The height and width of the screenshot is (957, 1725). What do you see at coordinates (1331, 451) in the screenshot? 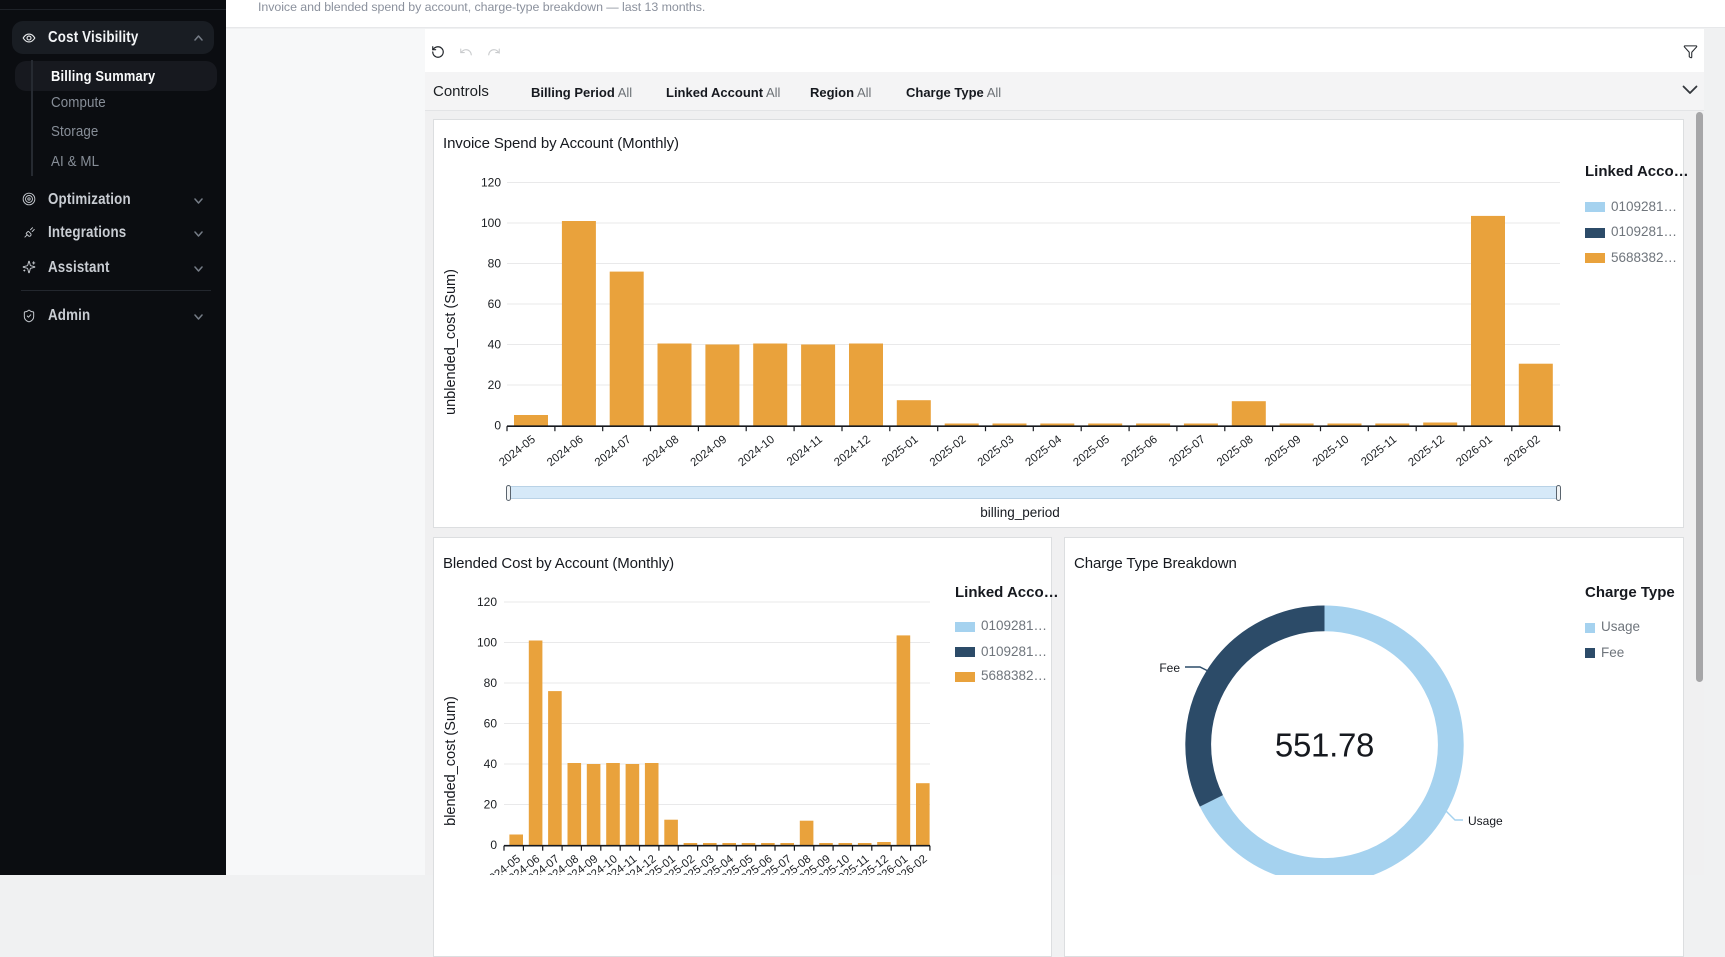
I see `svg-text: 2025-10` at bounding box center [1331, 451].